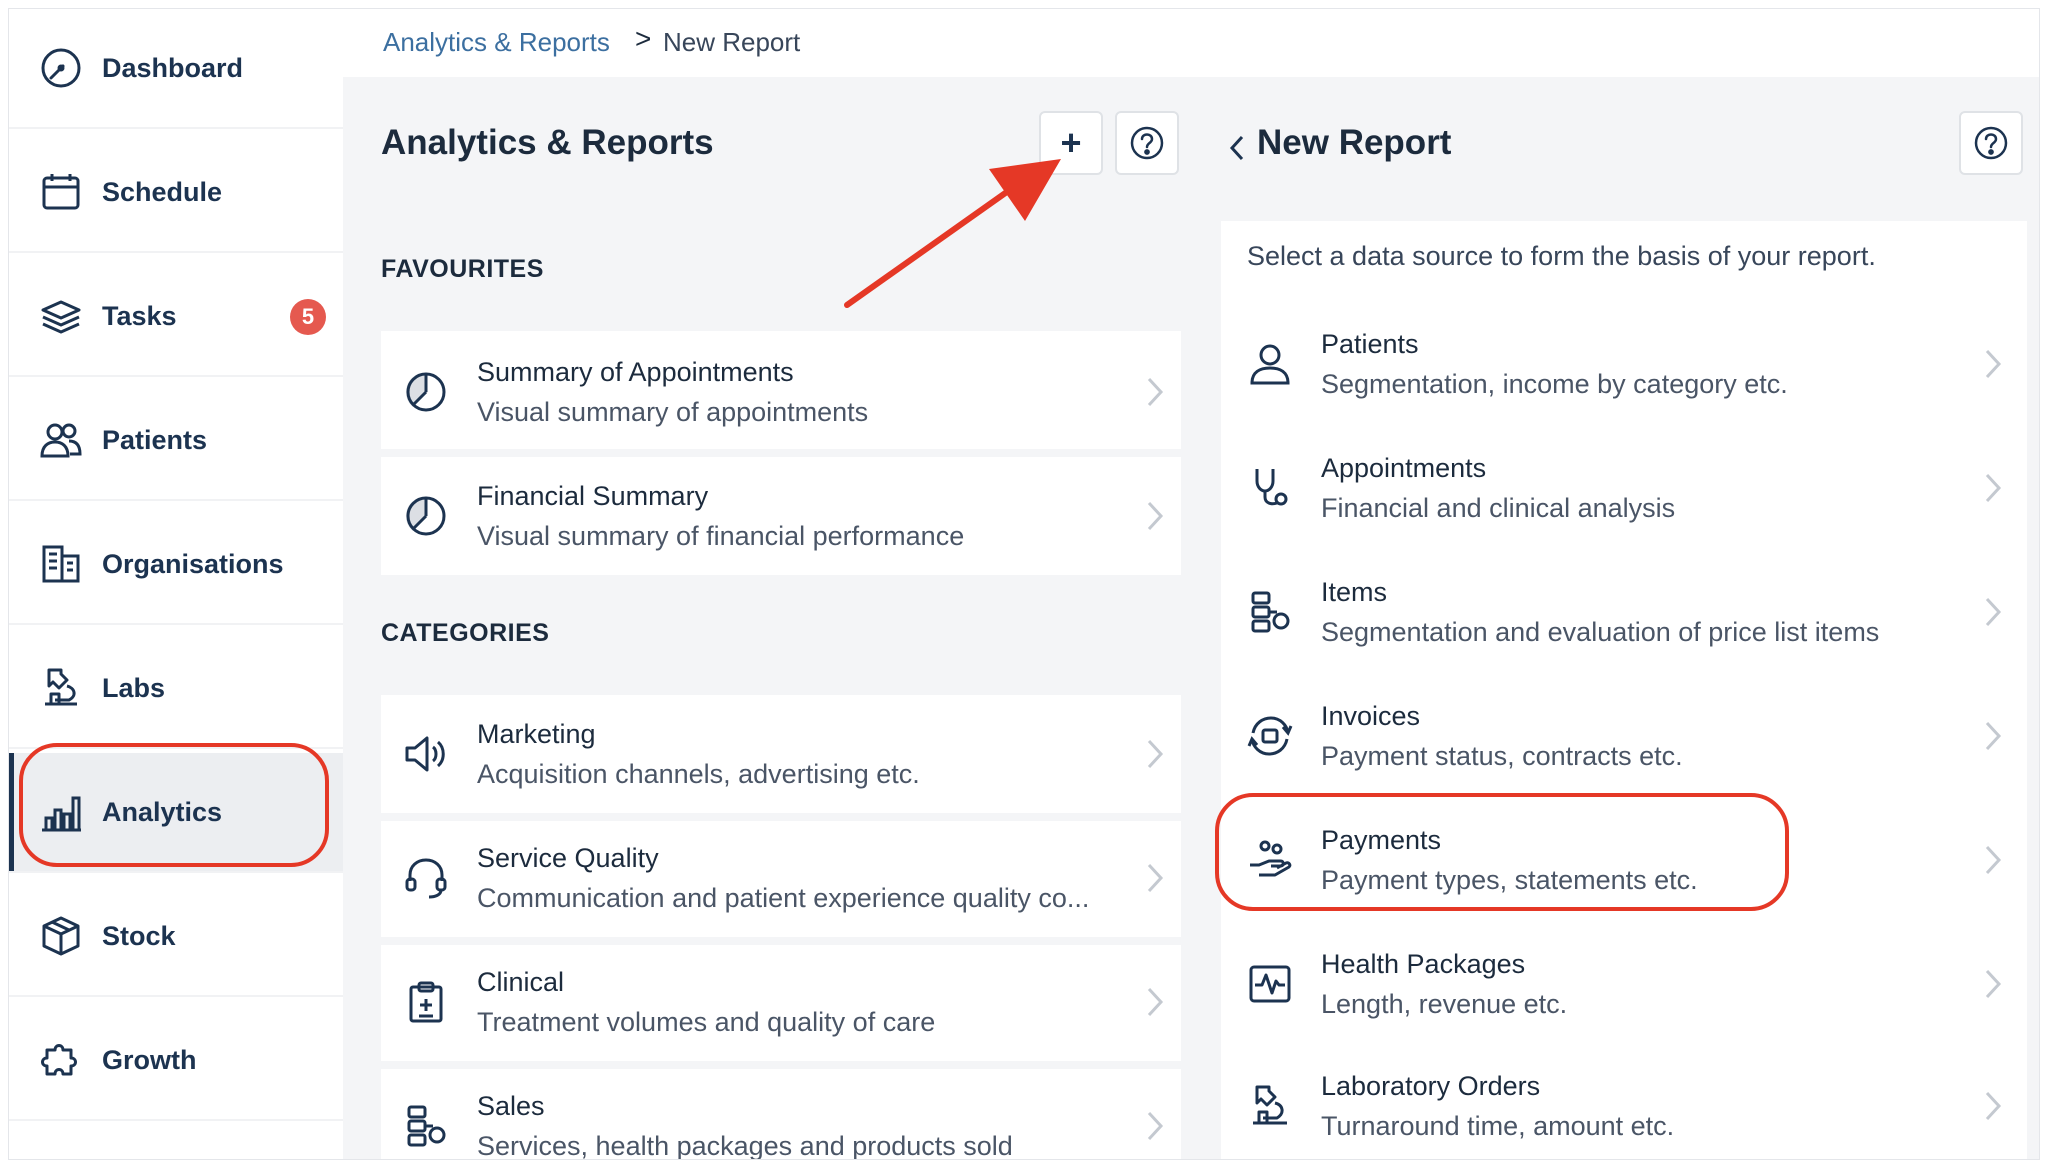 This screenshot has height=1169, width=2050. Describe the element at coordinates (176, 689) in the screenshot. I see `sidebar-item-labs: Labs` at that location.